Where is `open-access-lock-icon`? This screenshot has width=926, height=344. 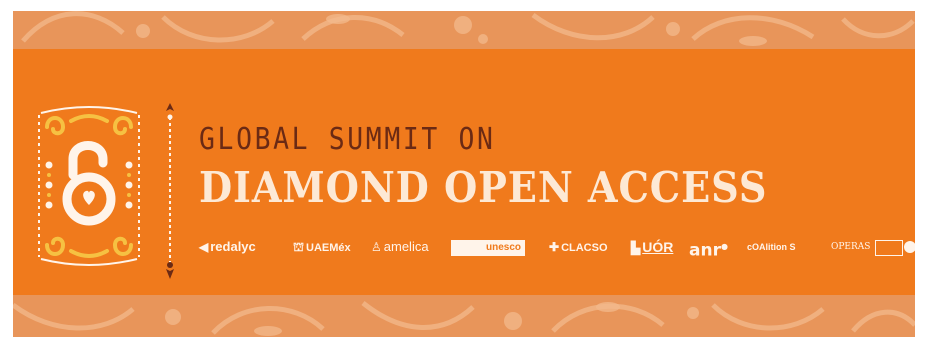 open-access-lock-icon is located at coordinates (89, 186).